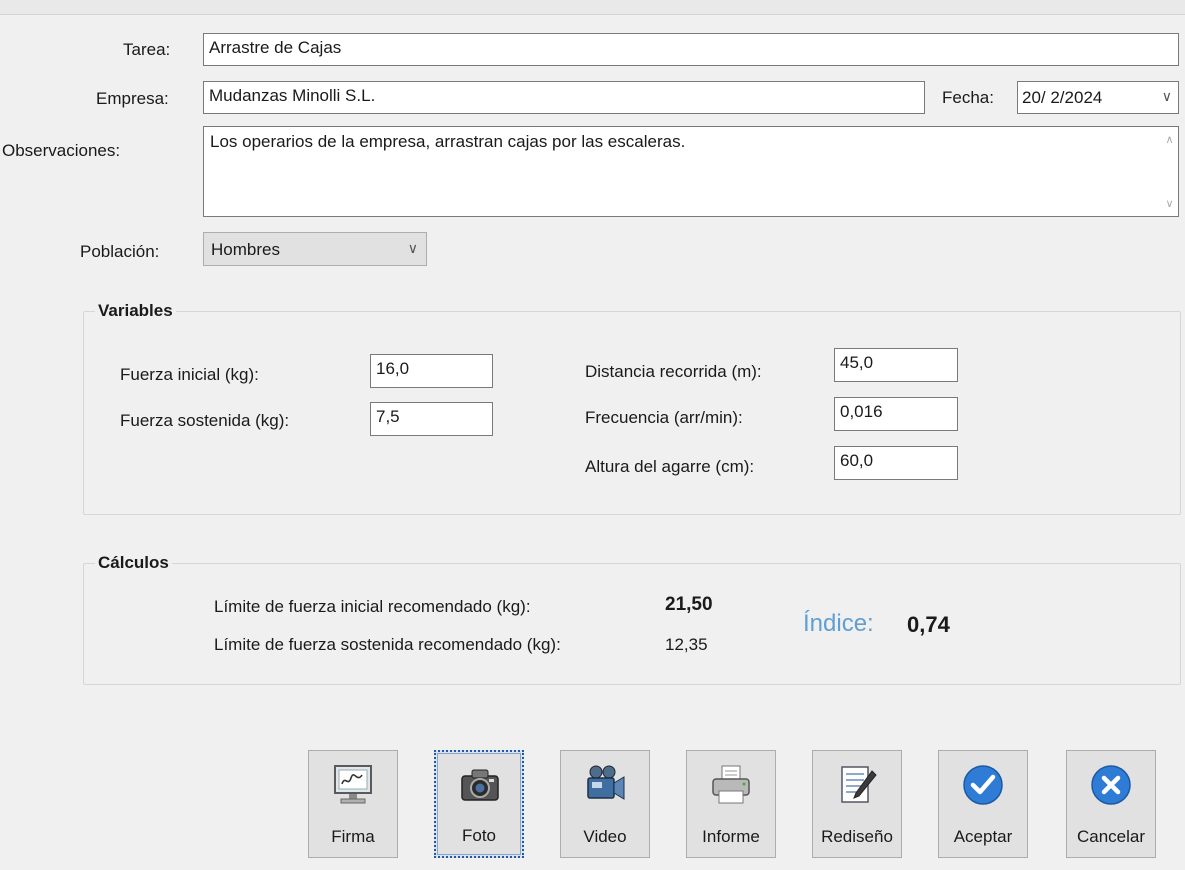 Image resolution: width=1185 pixels, height=870 pixels. I want to click on calculos-group, so click(632, 624).